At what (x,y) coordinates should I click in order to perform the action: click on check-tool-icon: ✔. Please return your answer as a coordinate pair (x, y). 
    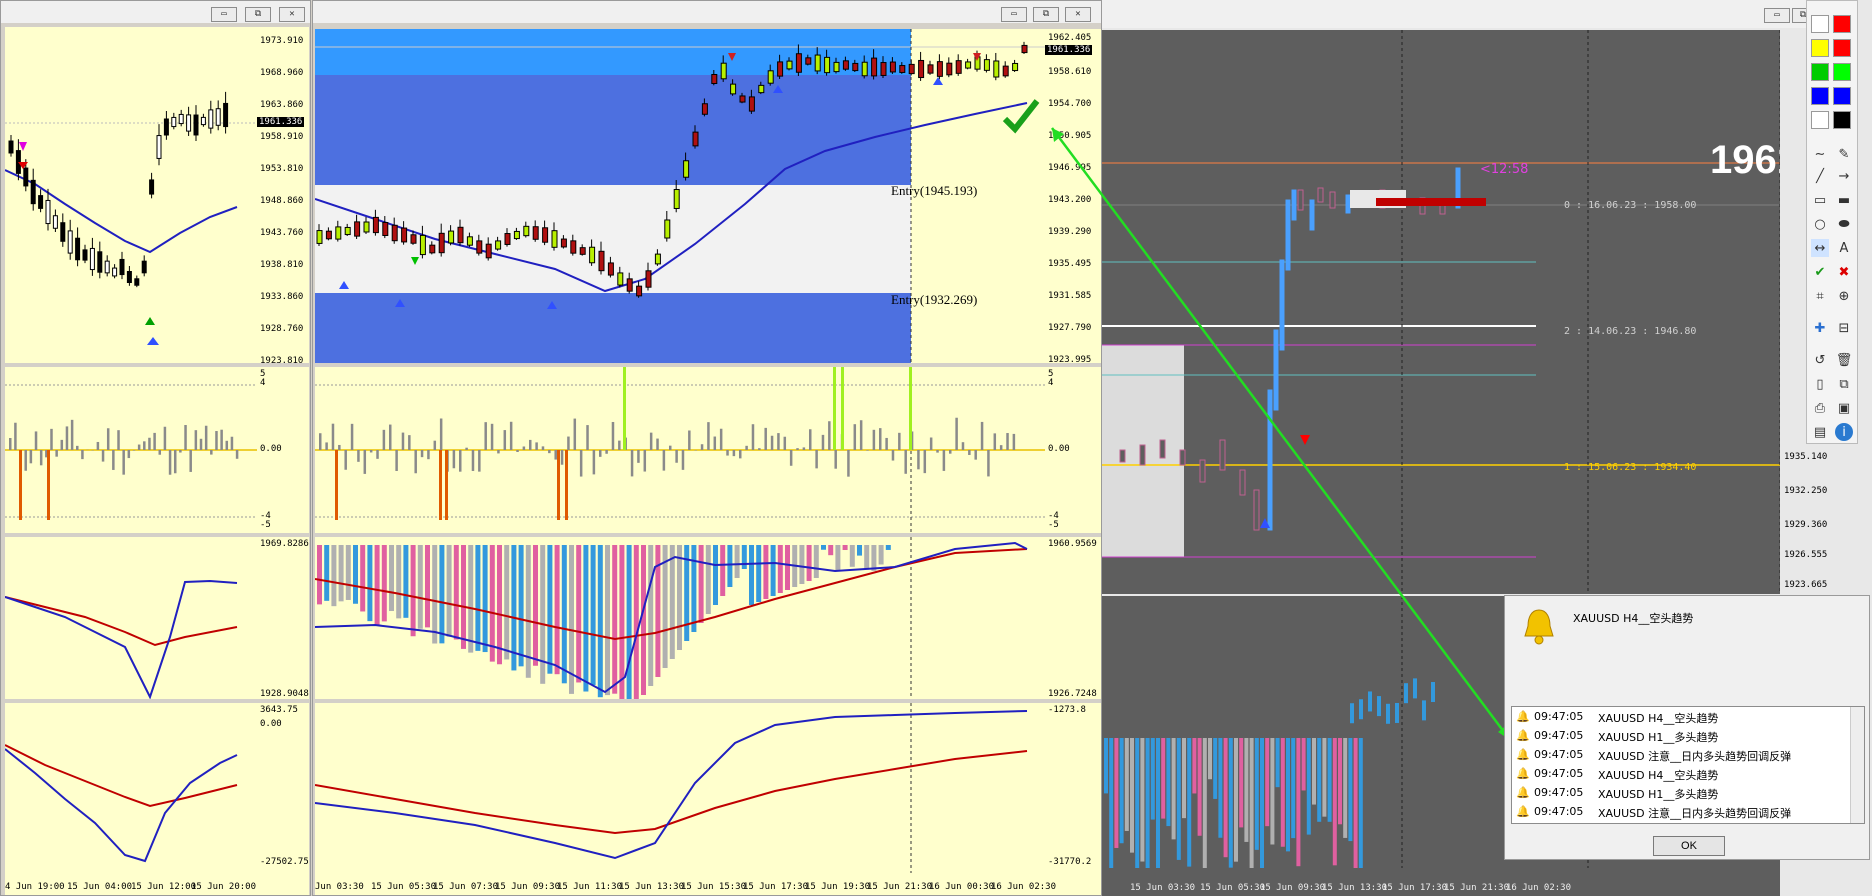
    Looking at the image, I should click on (1820, 272).